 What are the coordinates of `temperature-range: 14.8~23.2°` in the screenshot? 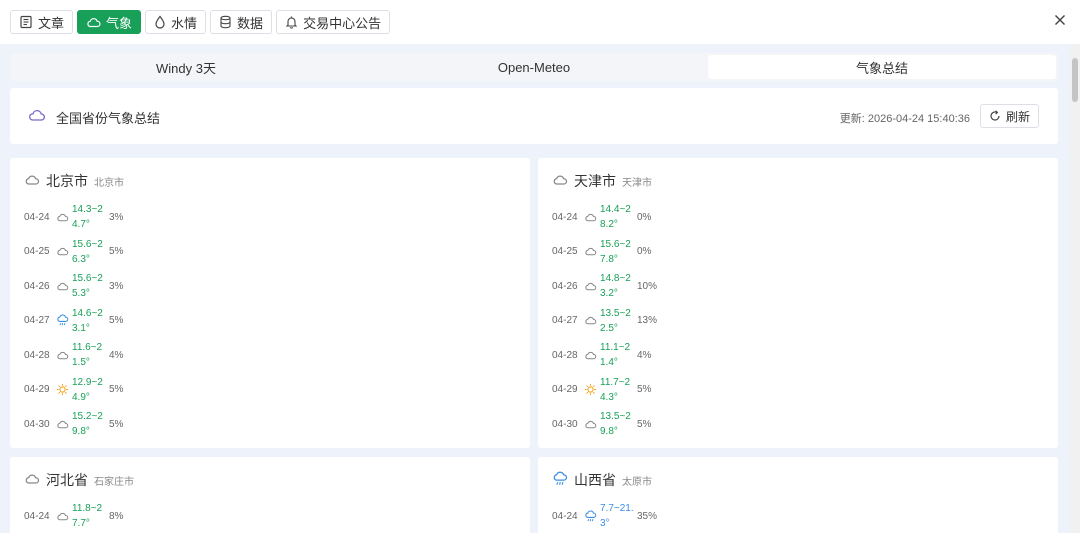 It's located at (615, 286).